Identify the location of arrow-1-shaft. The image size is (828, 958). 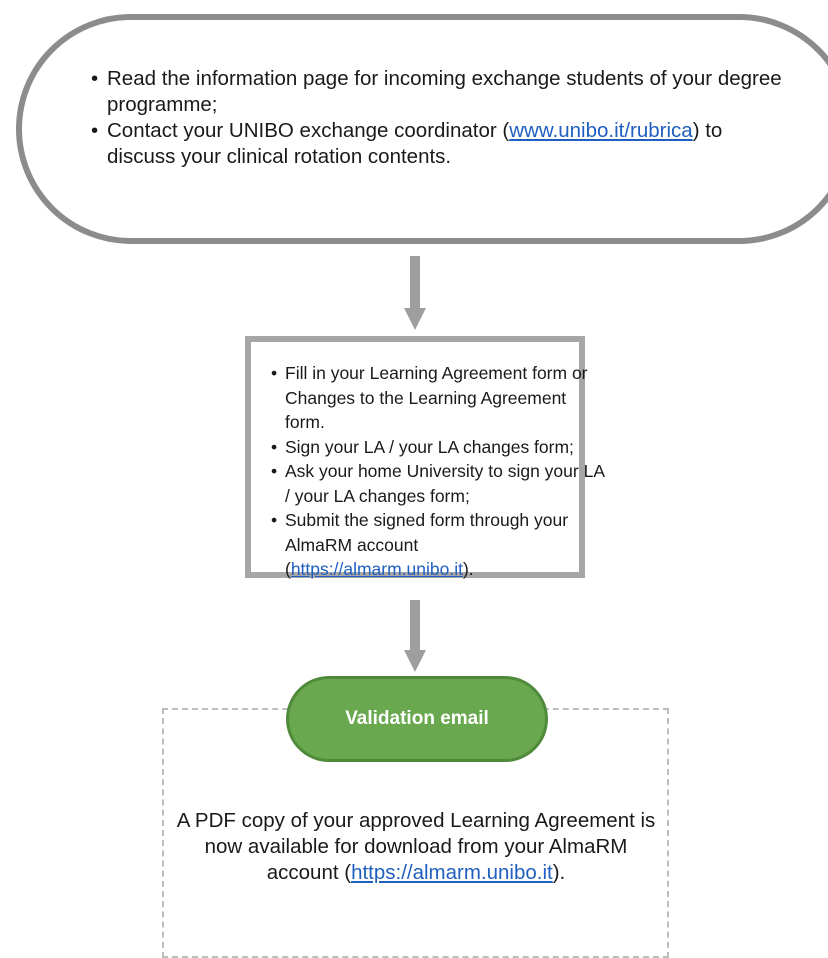
(415, 283).